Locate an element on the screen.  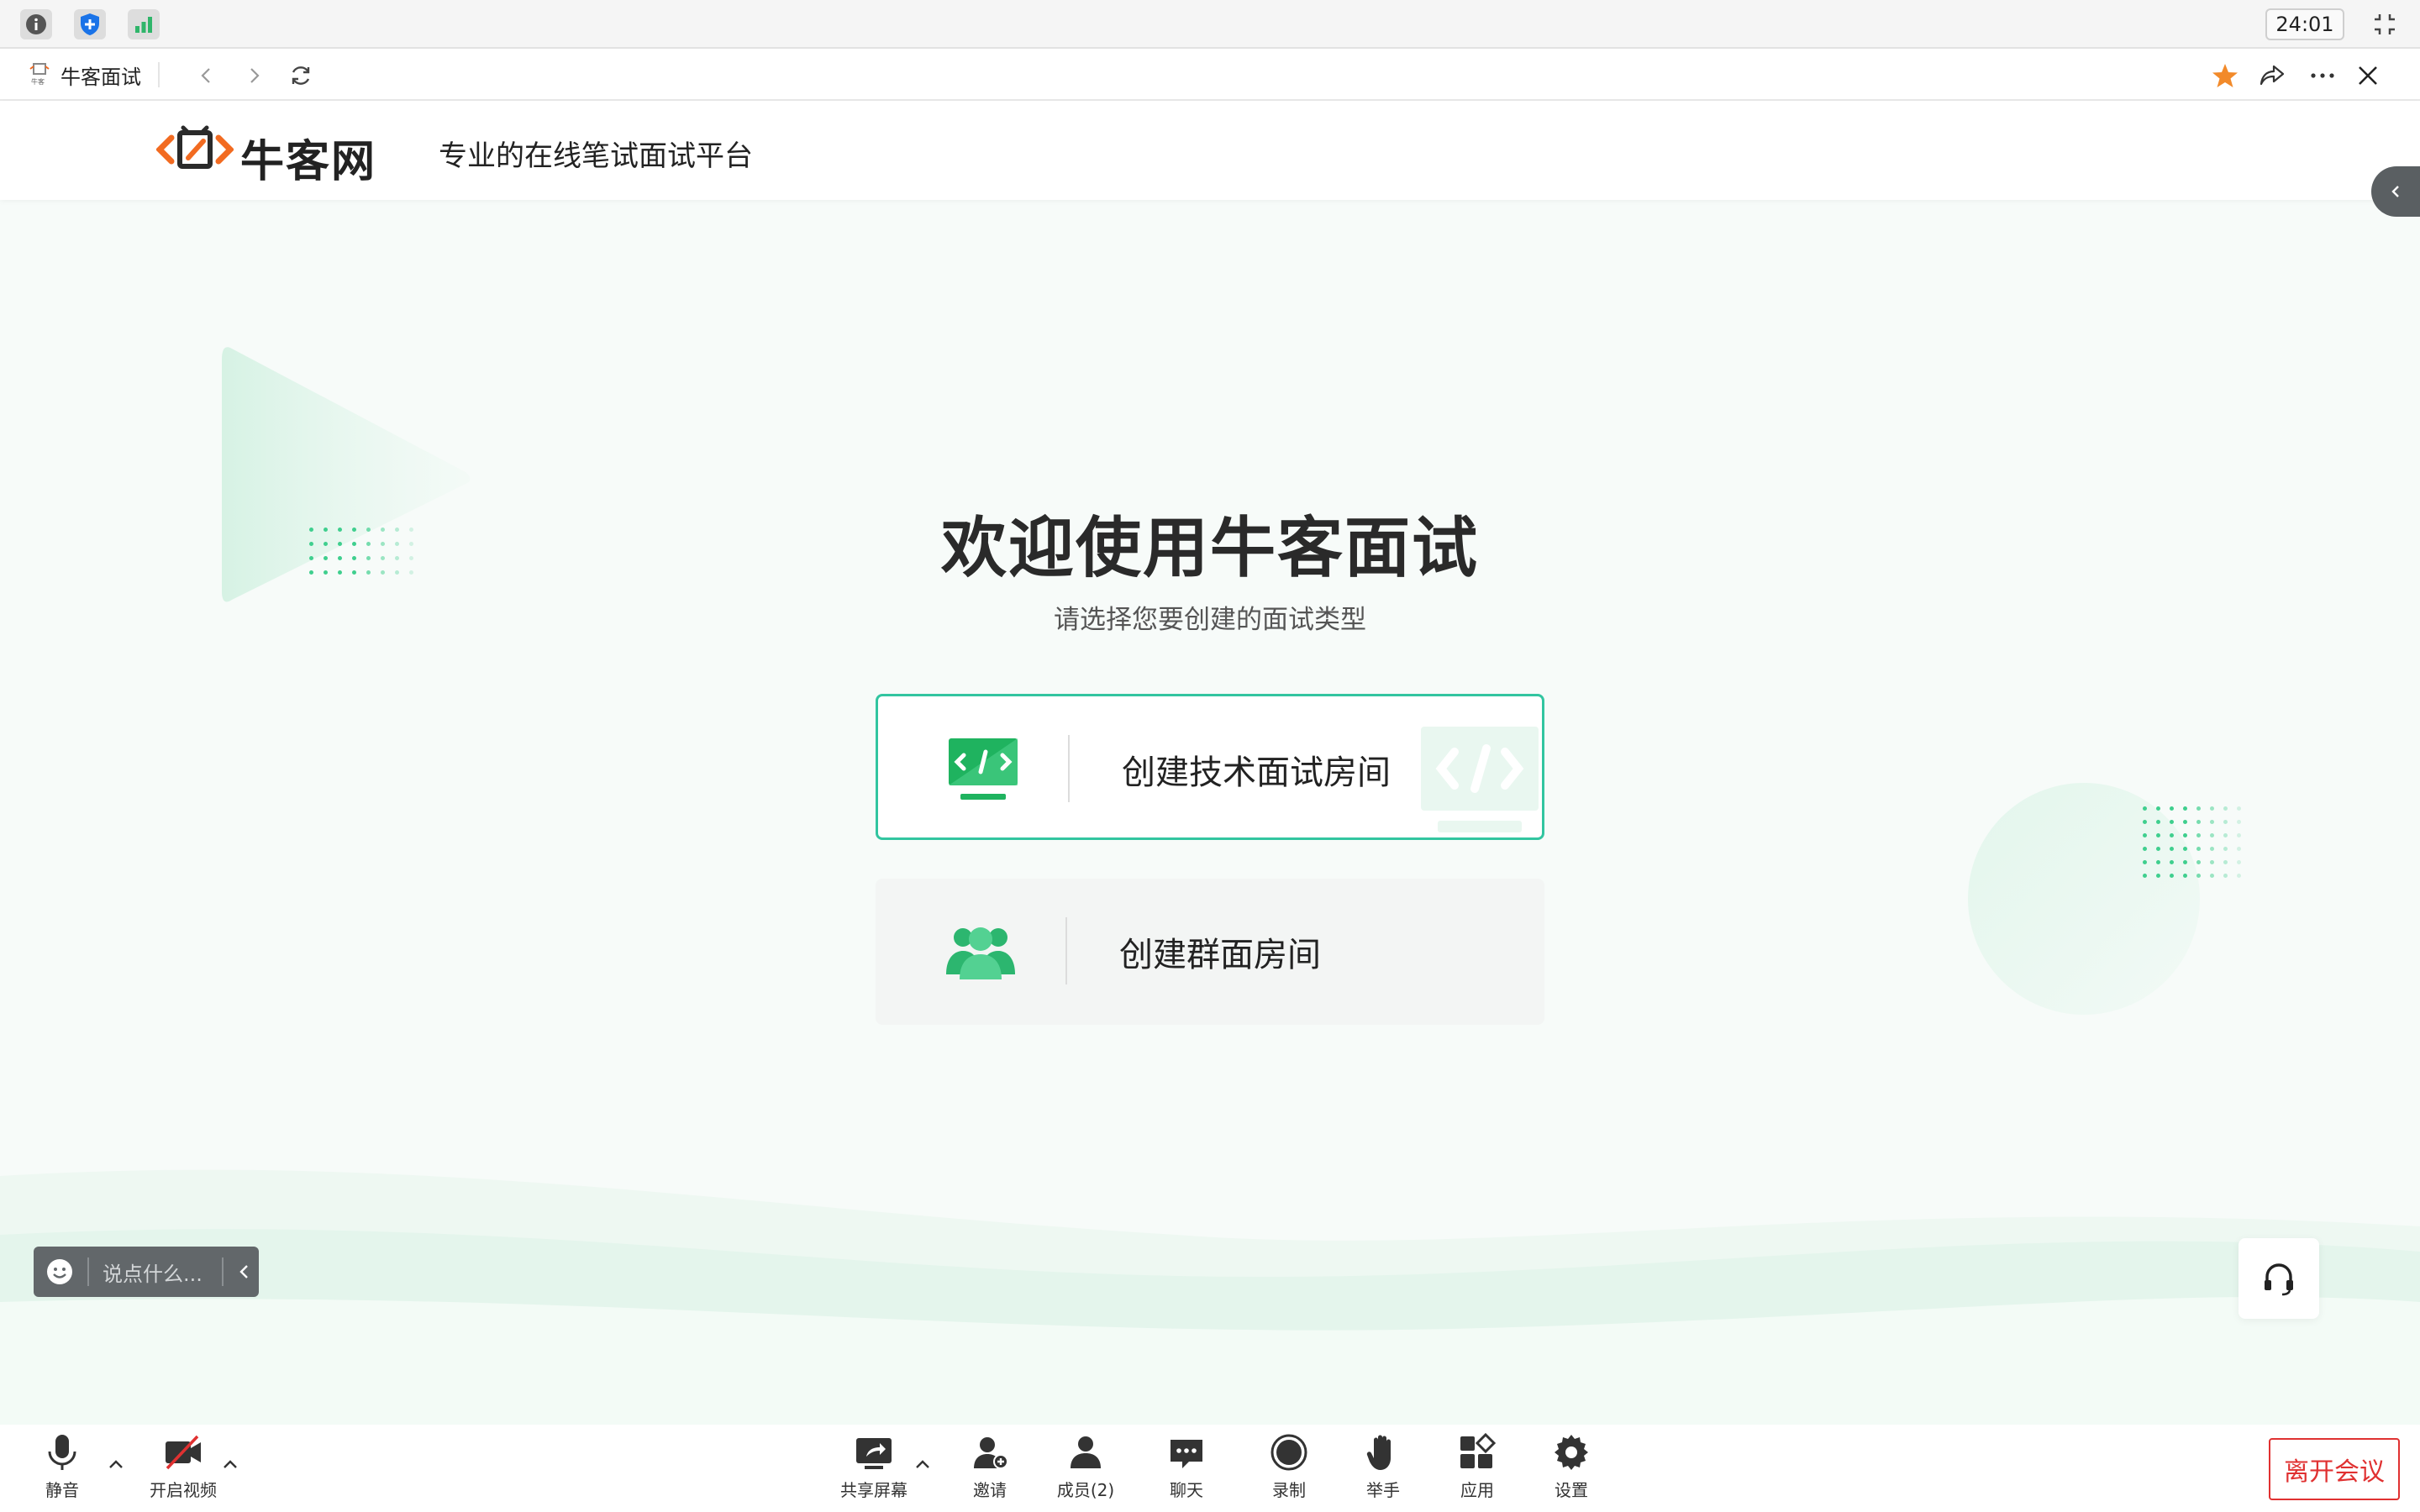
signal-bars-icon is located at coordinates (144, 24).